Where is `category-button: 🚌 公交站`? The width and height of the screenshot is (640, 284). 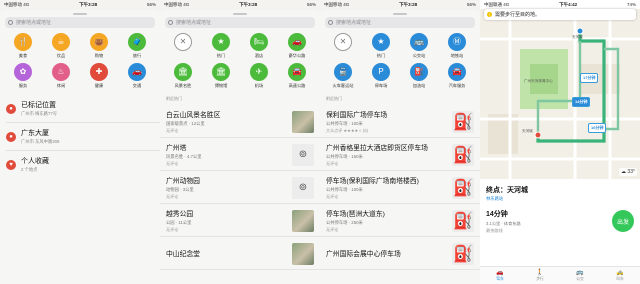
category-button: 🚌 公交站 is located at coordinates (419, 46).